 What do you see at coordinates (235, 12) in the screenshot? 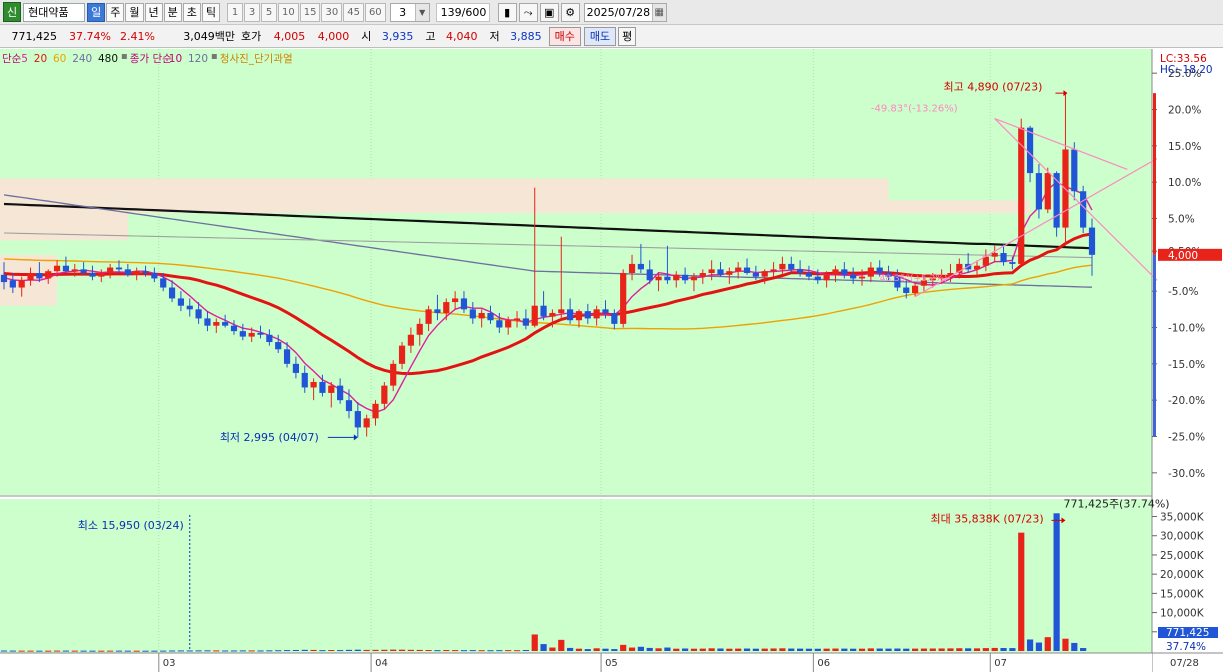
I see `interval-button-1: 1` at bounding box center [235, 12].